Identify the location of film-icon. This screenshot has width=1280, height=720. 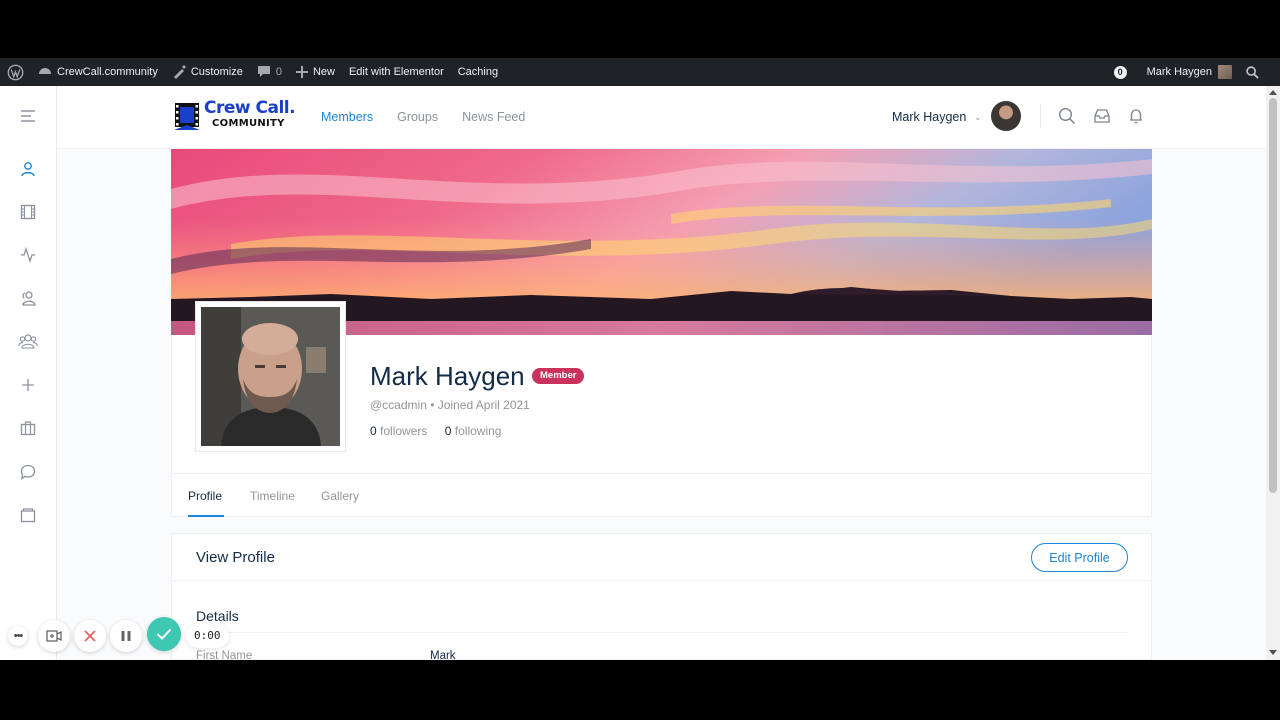
(28, 212).